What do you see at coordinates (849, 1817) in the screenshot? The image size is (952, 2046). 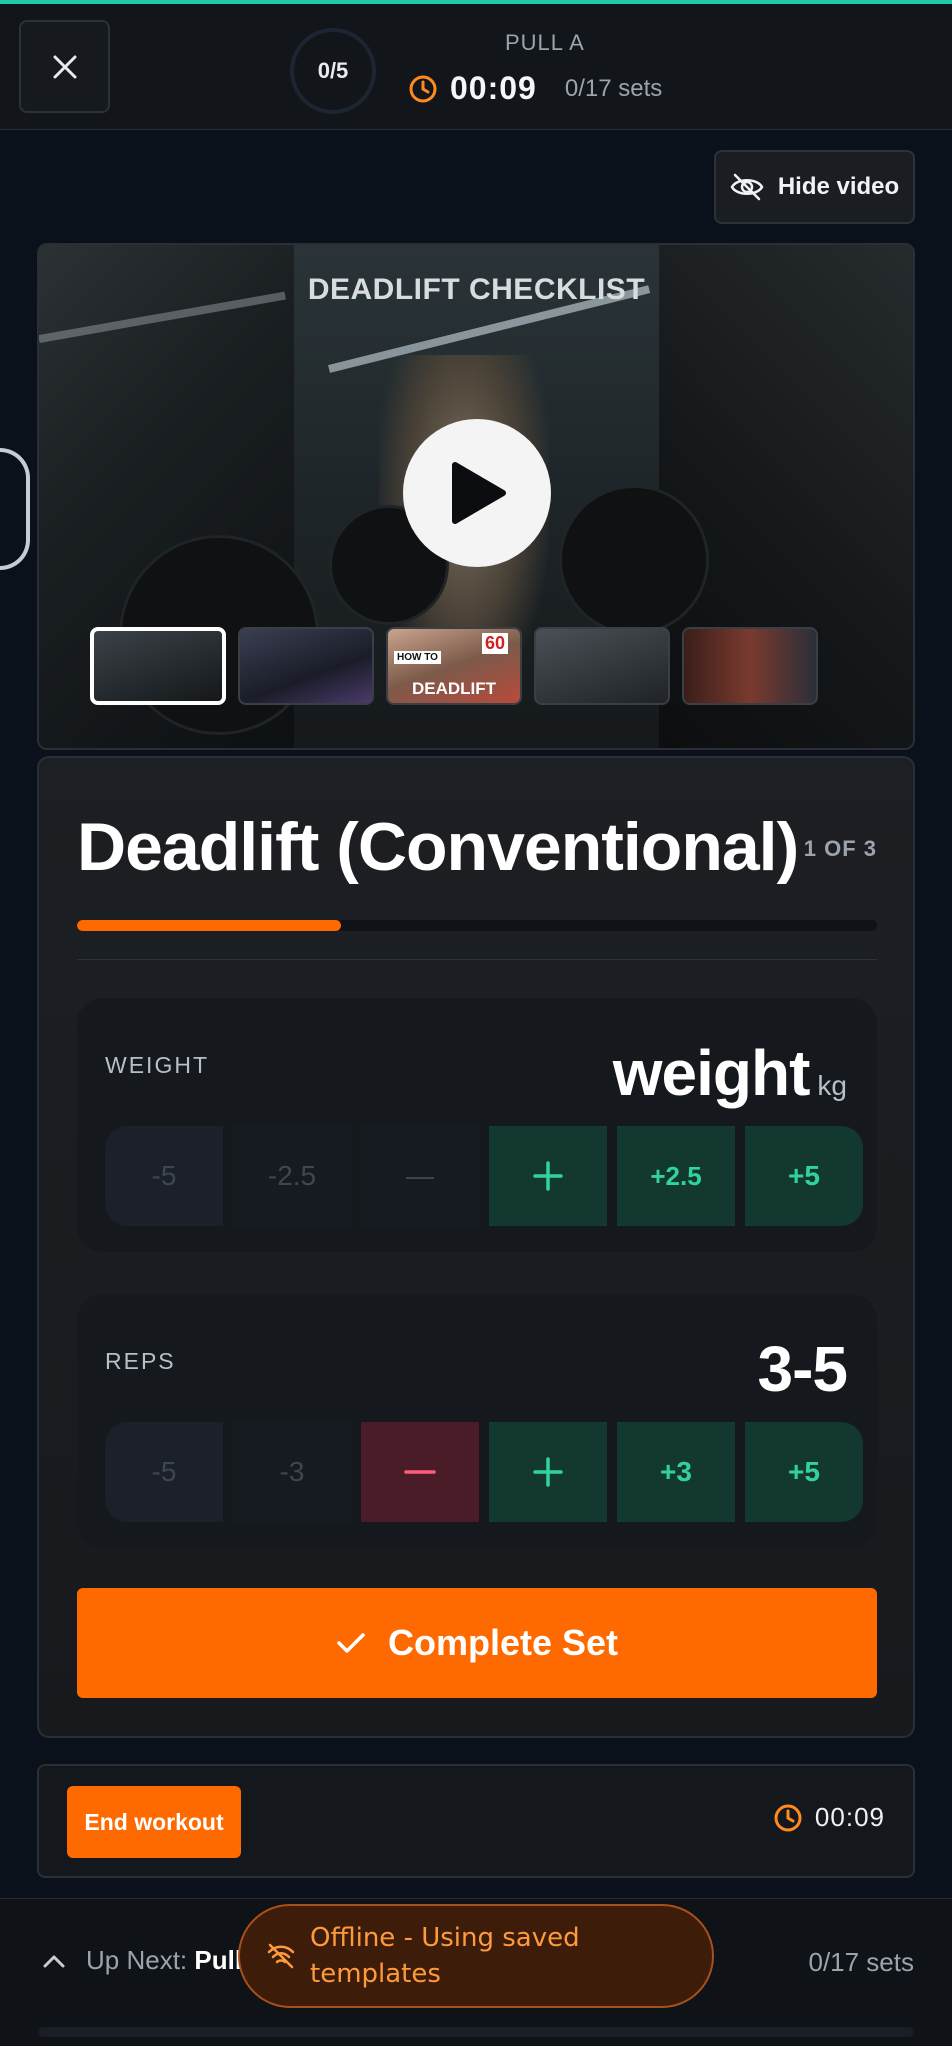 I see `footer-timer-value: 00:09` at bounding box center [849, 1817].